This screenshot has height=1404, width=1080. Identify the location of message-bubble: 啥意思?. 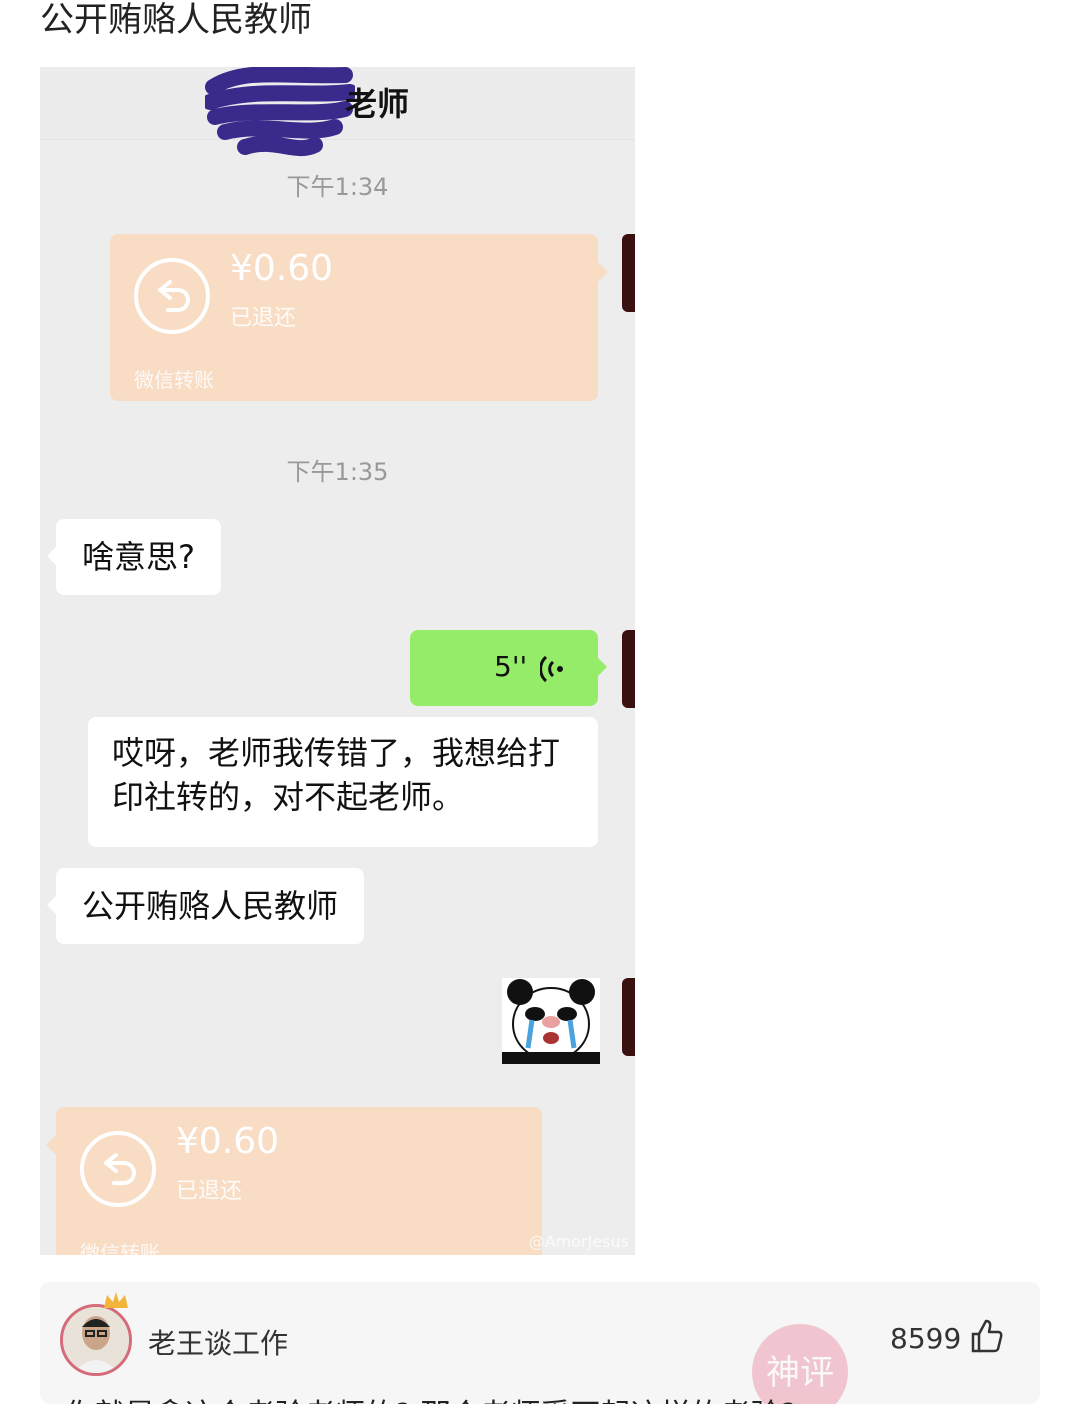
(134, 557).